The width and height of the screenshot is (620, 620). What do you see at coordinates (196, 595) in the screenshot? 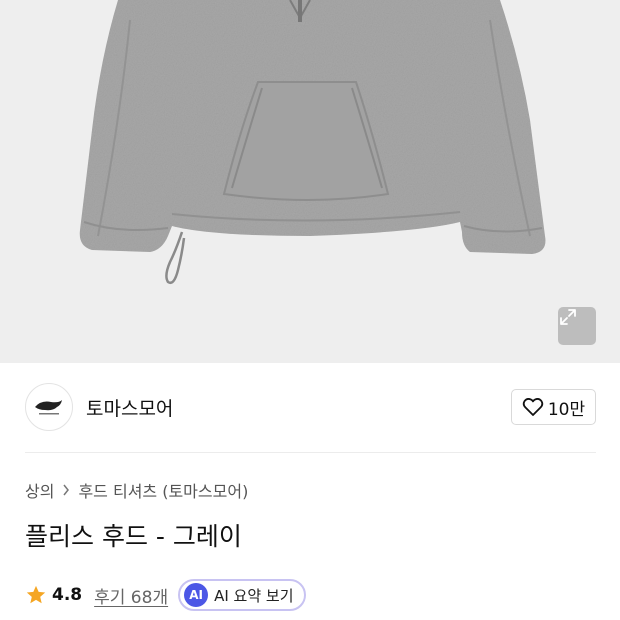
I see `ai-badge-icon: AI` at bounding box center [196, 595].